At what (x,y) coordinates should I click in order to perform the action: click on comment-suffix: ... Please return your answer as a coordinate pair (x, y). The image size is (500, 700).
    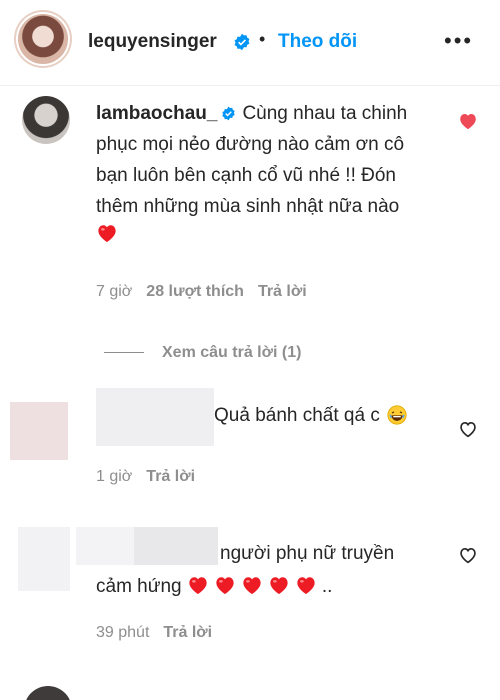
    Looking at the image, I should click on (327, 586).